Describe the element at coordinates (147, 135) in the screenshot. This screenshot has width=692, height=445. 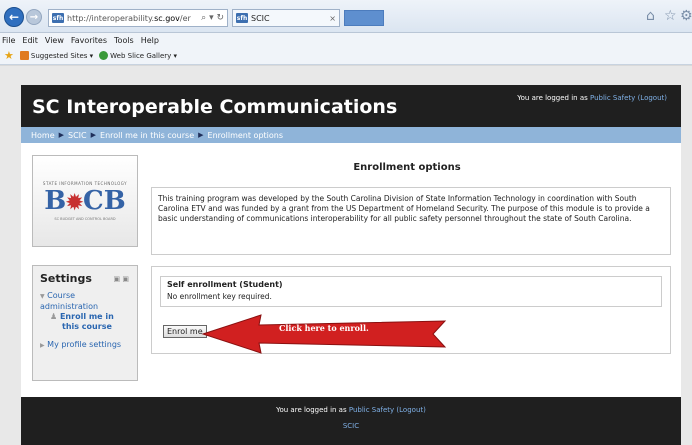
I see `breadcrumb-enroll: Enroll me in this course` at that location.